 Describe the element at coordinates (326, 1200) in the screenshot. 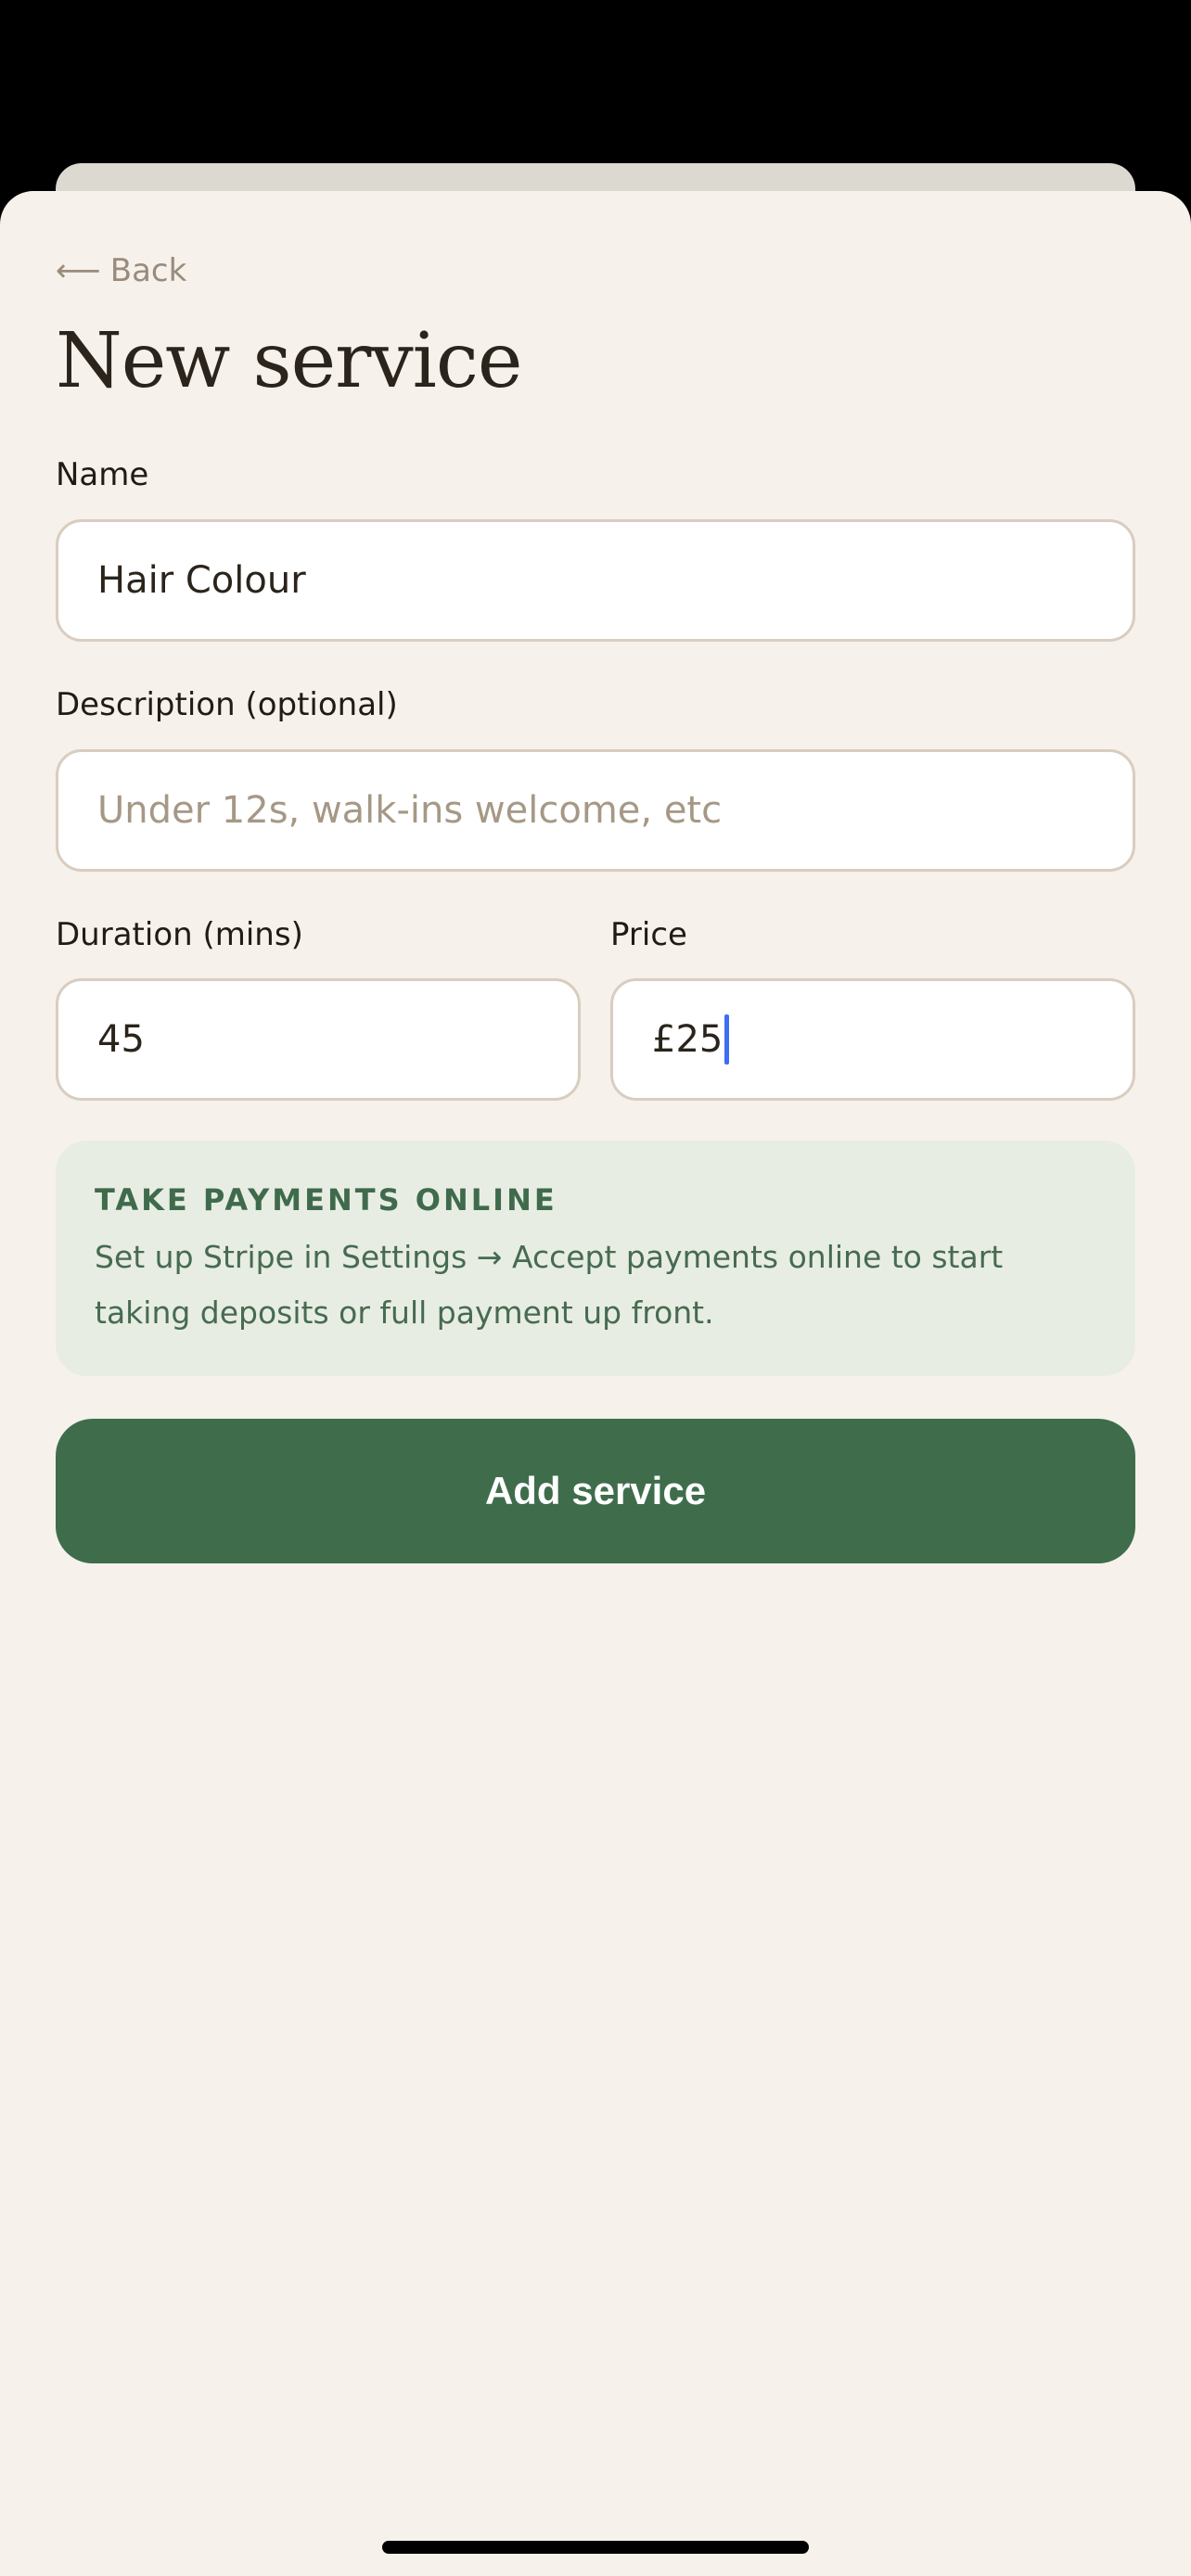

I see `info-title: TAKE PAYMENTS ONLINE` at that location.